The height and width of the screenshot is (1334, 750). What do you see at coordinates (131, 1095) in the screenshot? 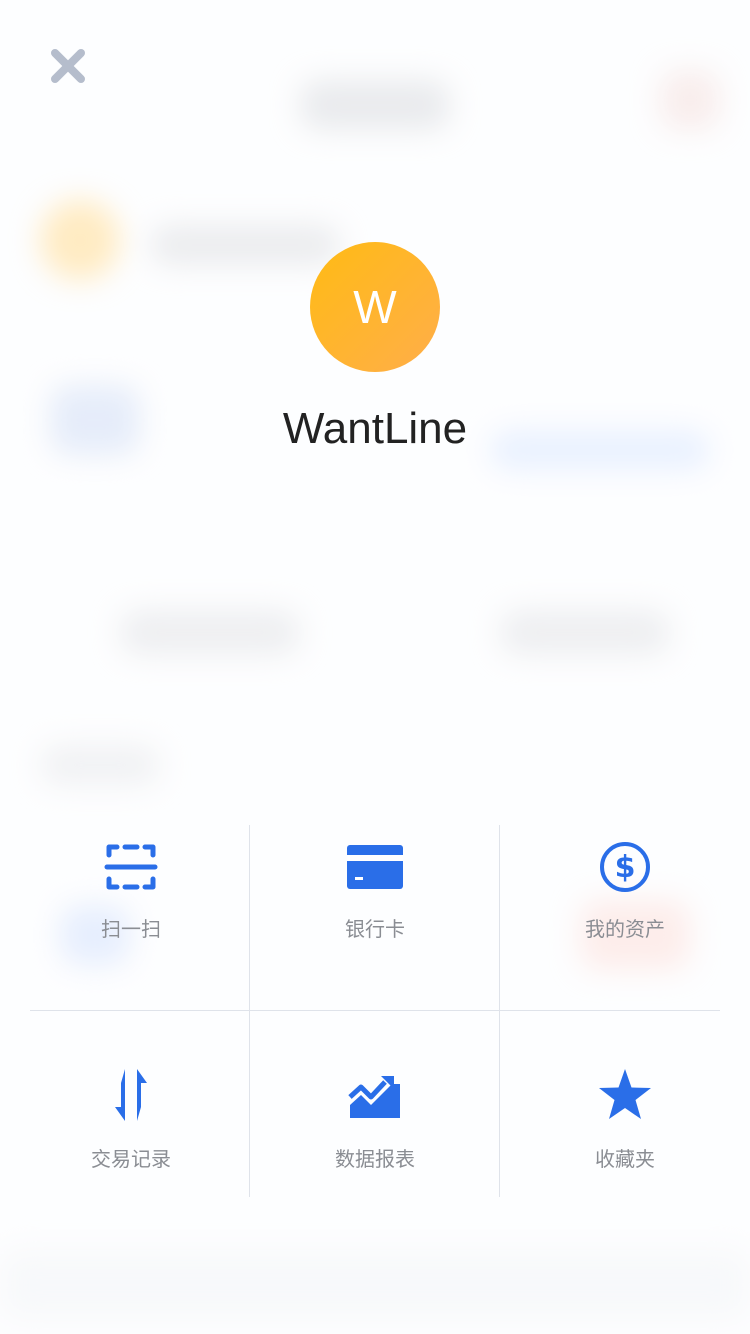
I see `transfer-arrows-icon` at bounding box center [131, 1095].